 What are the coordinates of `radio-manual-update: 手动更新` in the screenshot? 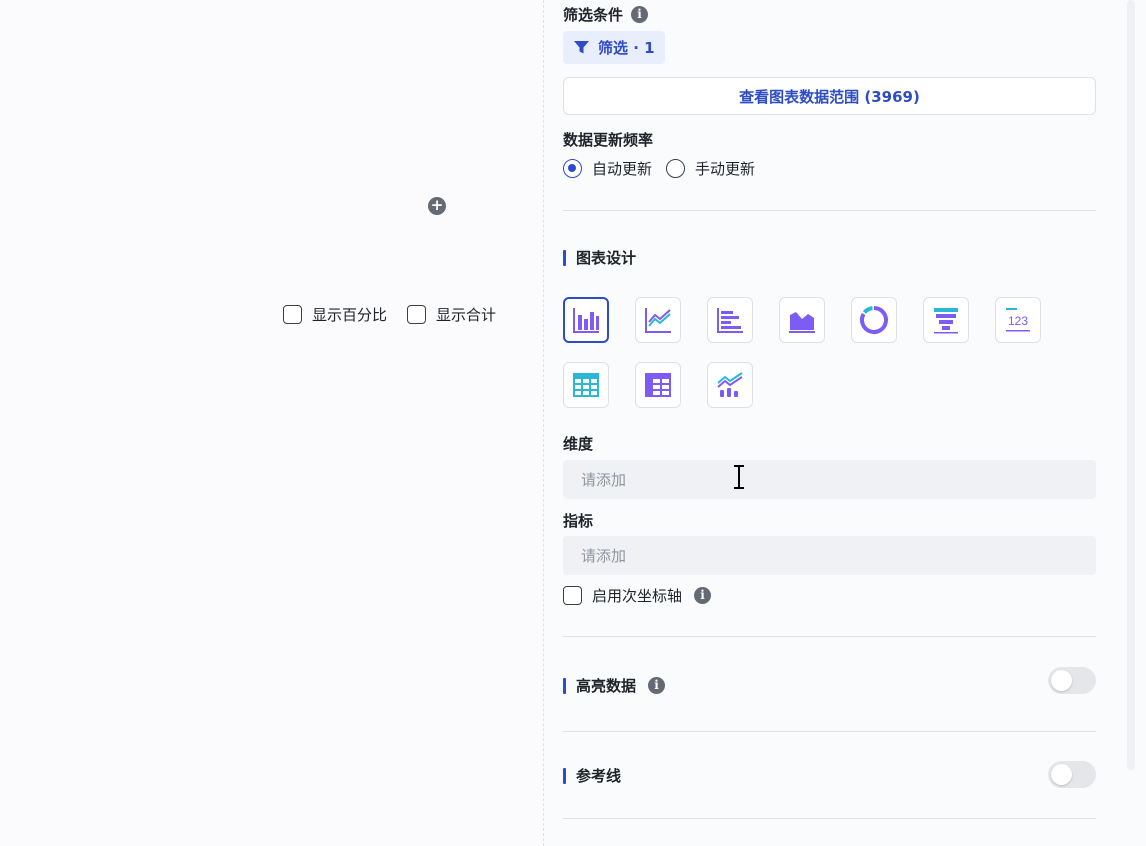 It's located at (710, 168).